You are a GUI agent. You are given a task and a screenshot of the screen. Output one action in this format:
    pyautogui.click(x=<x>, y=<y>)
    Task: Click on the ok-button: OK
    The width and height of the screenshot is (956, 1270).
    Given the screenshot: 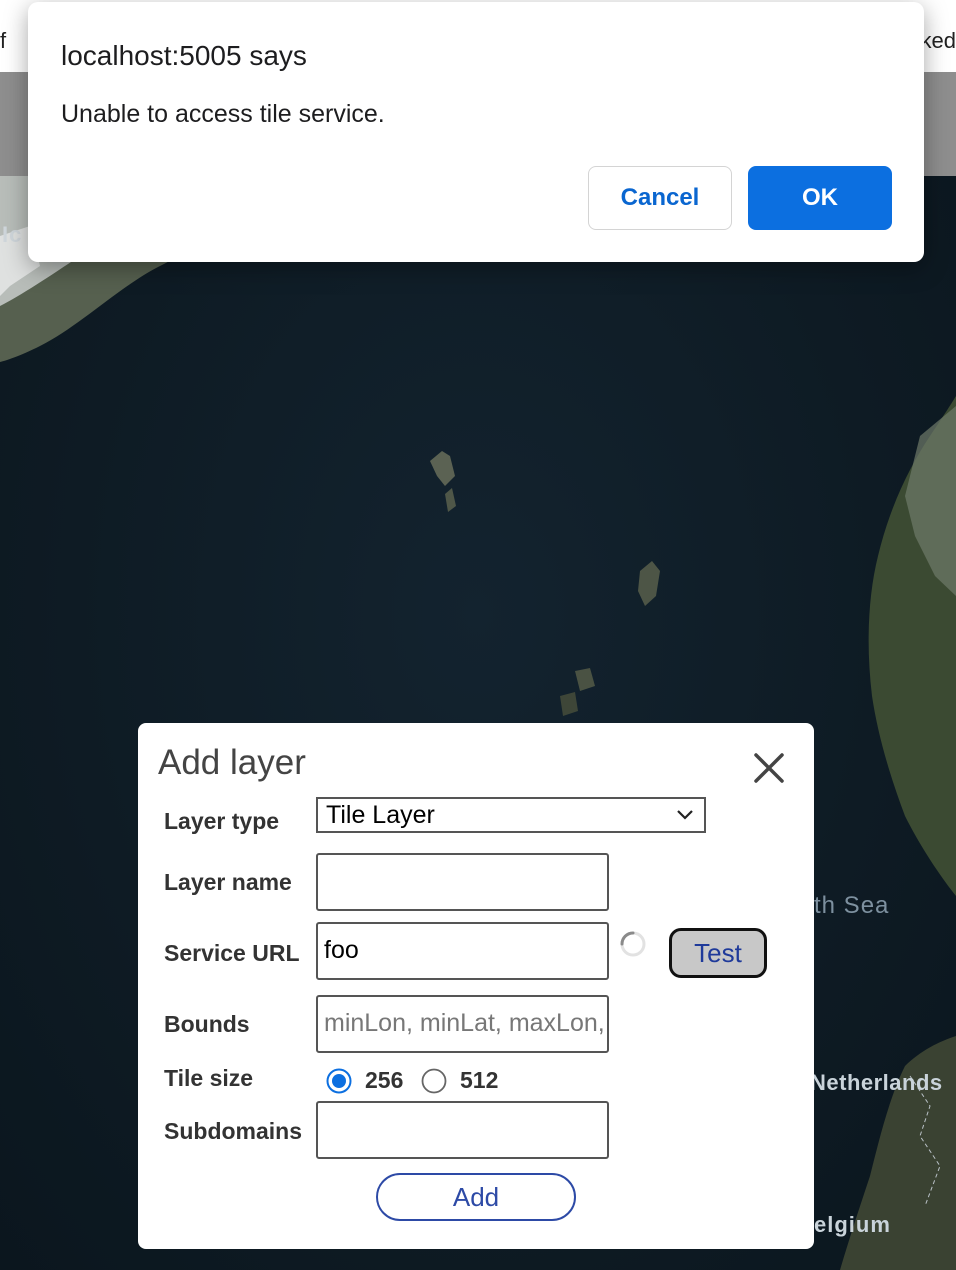 What is the action you would take?
    pyautogui.click(x=820, y=198)
    